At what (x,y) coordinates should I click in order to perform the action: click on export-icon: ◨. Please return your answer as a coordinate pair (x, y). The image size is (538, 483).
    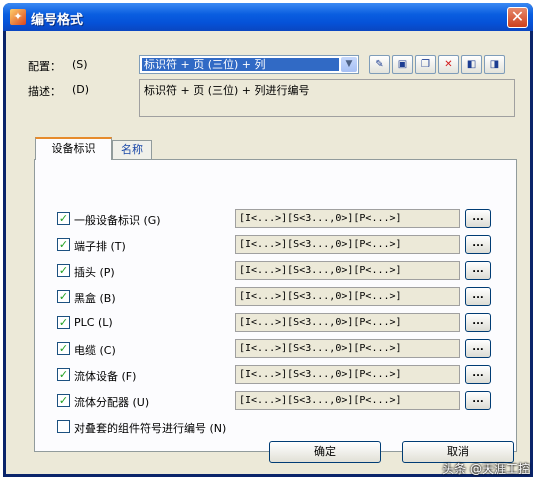
    Looking at the image, I should click on (494, 64).